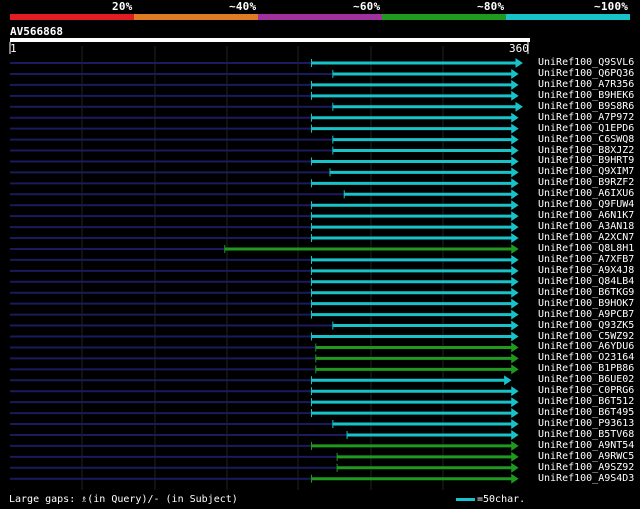  What do you see at coordinates (586, 445) in the screenshot?
I see `hit-label: UniRef100_A9NT54` at bounding box center [586, 445].